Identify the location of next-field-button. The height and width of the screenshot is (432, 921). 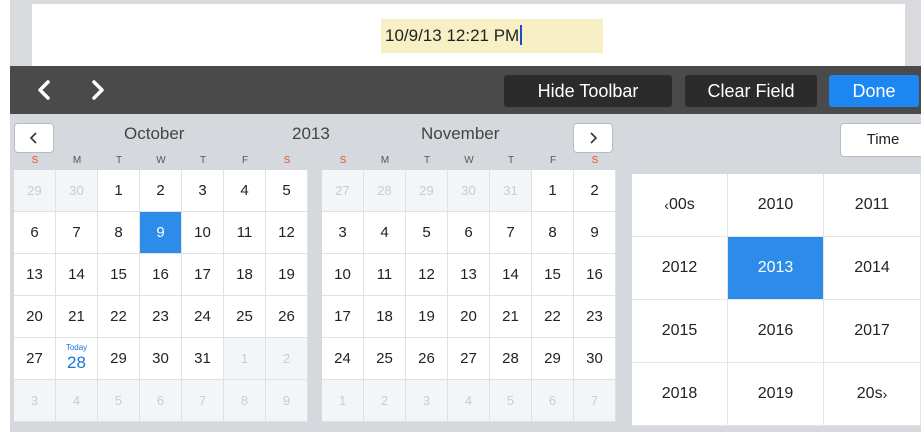
(98, 90).